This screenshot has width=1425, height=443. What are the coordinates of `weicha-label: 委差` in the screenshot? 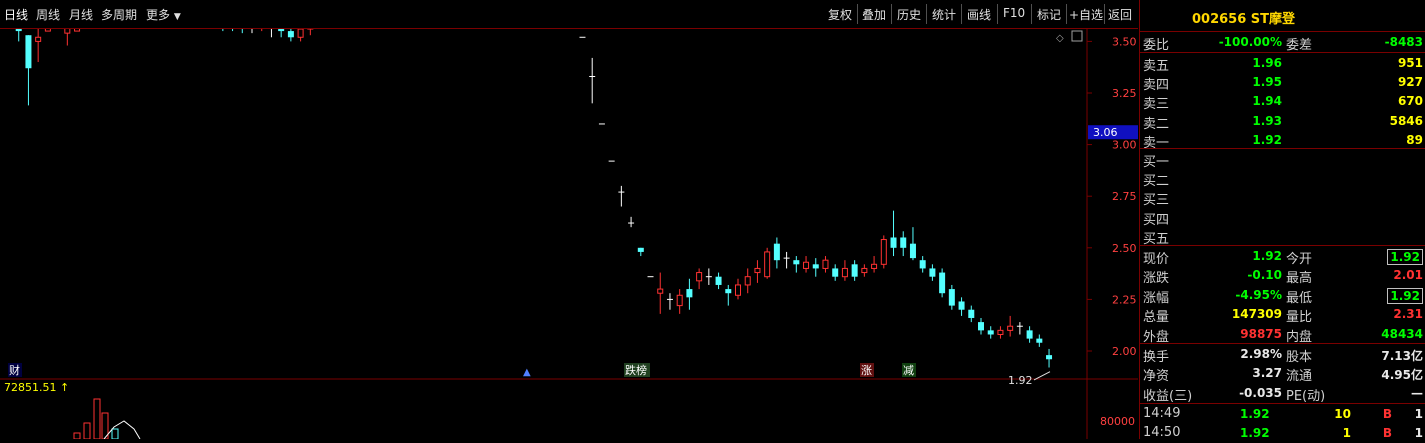 It's located at (1299, 43).